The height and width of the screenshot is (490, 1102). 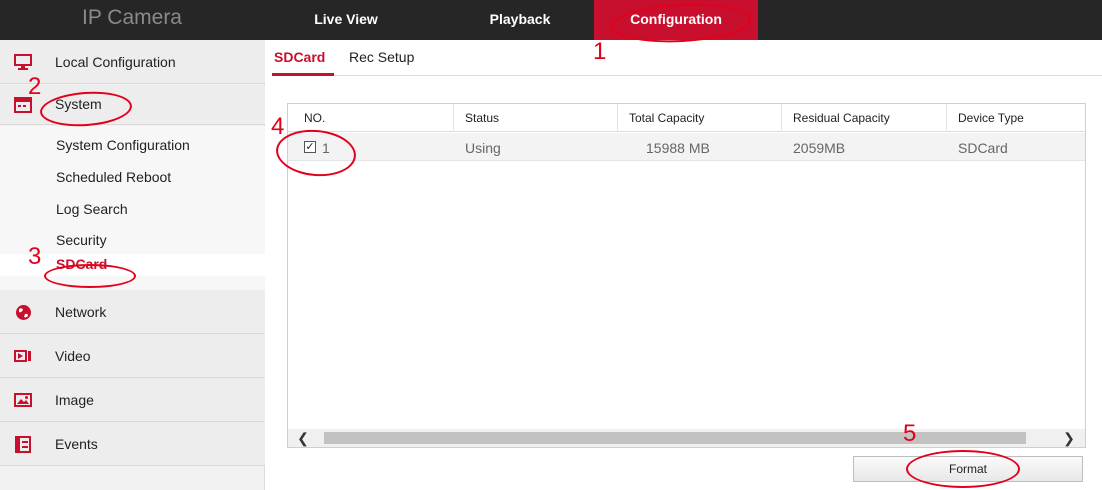 What do you see at coordinates (132, 400) in the screenshot?
I see `sidebar-item-image: Image` at bounding box center [132, 400].